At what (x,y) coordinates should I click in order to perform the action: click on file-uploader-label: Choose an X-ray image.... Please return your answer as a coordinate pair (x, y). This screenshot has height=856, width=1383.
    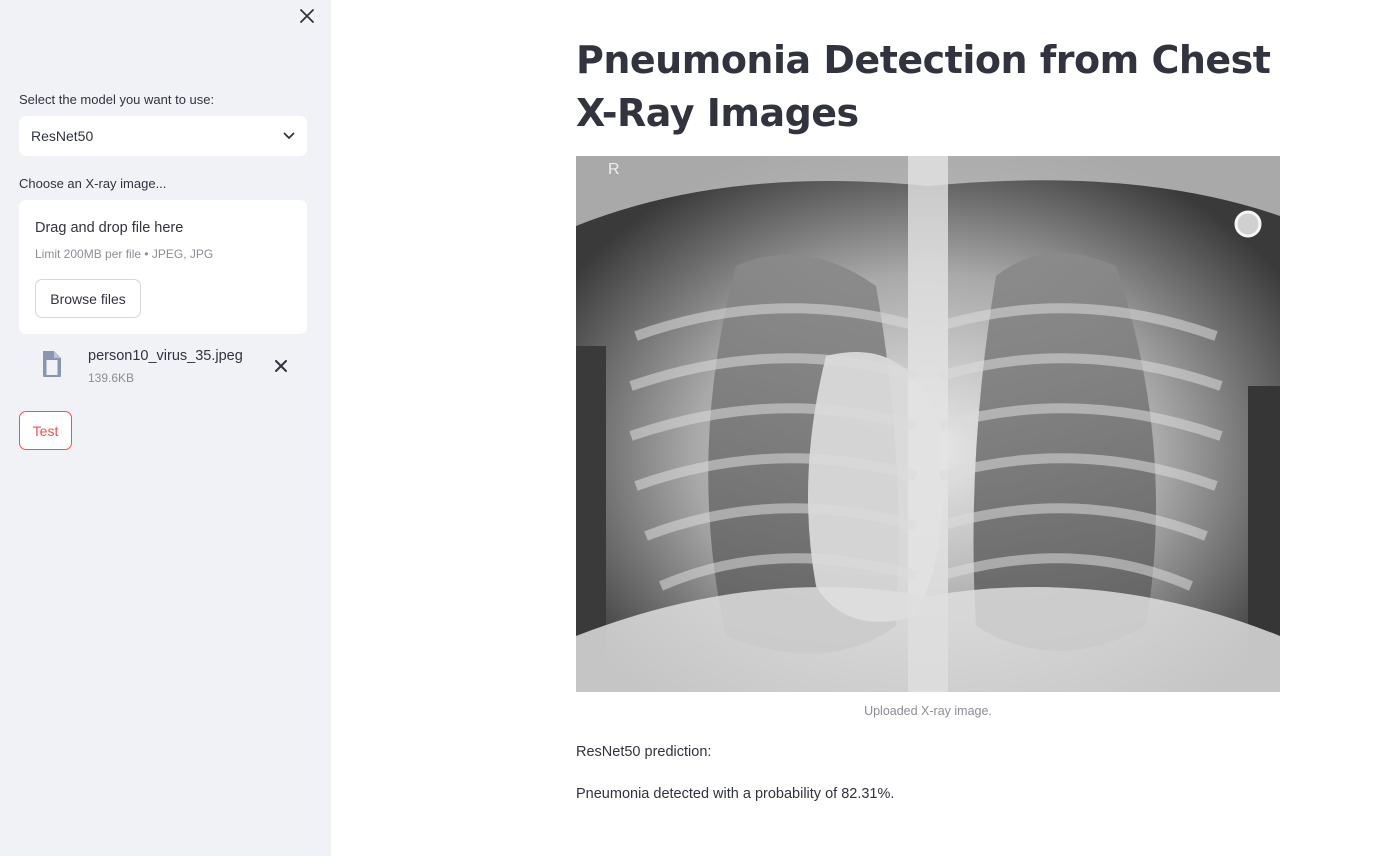
    Looking at the image, I should click on (93, 183).